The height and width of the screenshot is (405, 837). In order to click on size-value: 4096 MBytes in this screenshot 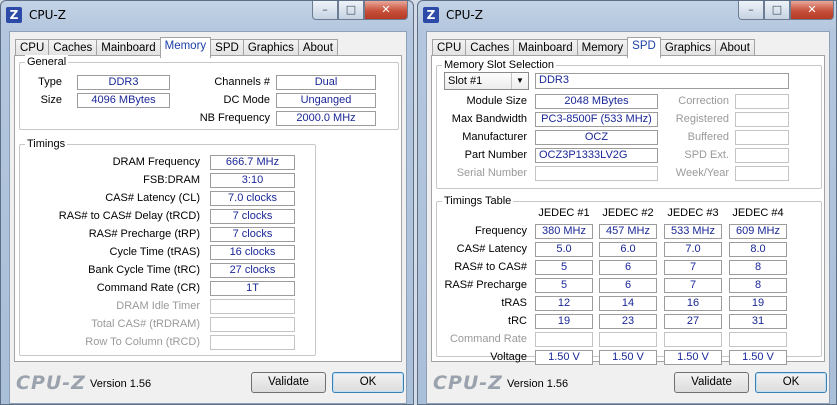, I will do `click(123, 100)`.